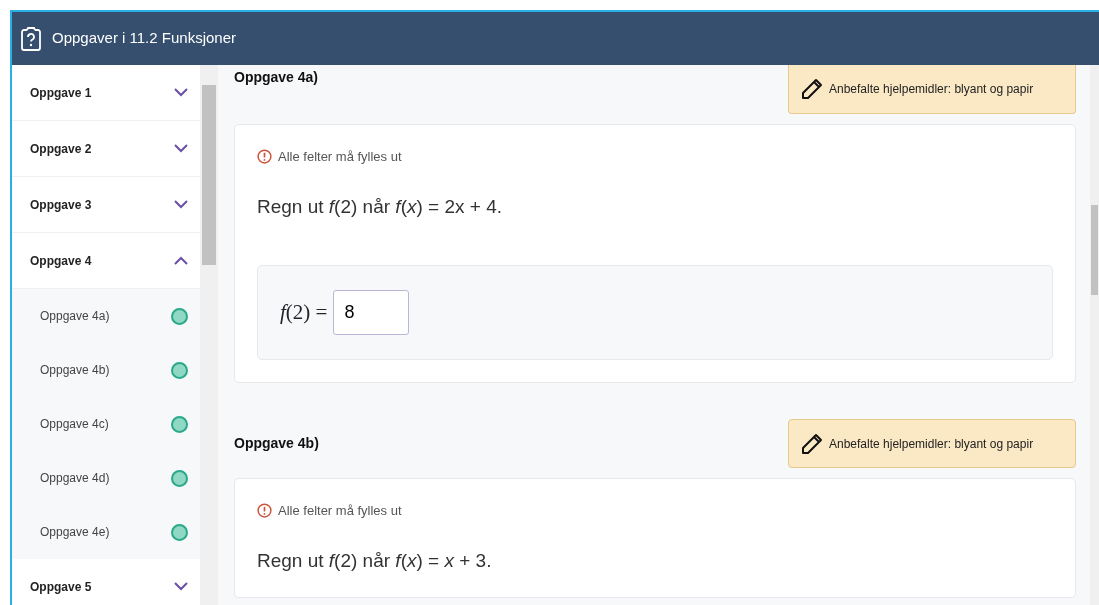 This screenshot has width=1099, height=605. What do you see at coordinates (106, 478) in the screenshot?
I see `sidebar-subitem: Oppgave 4d)` at bounding box center [106, 478].